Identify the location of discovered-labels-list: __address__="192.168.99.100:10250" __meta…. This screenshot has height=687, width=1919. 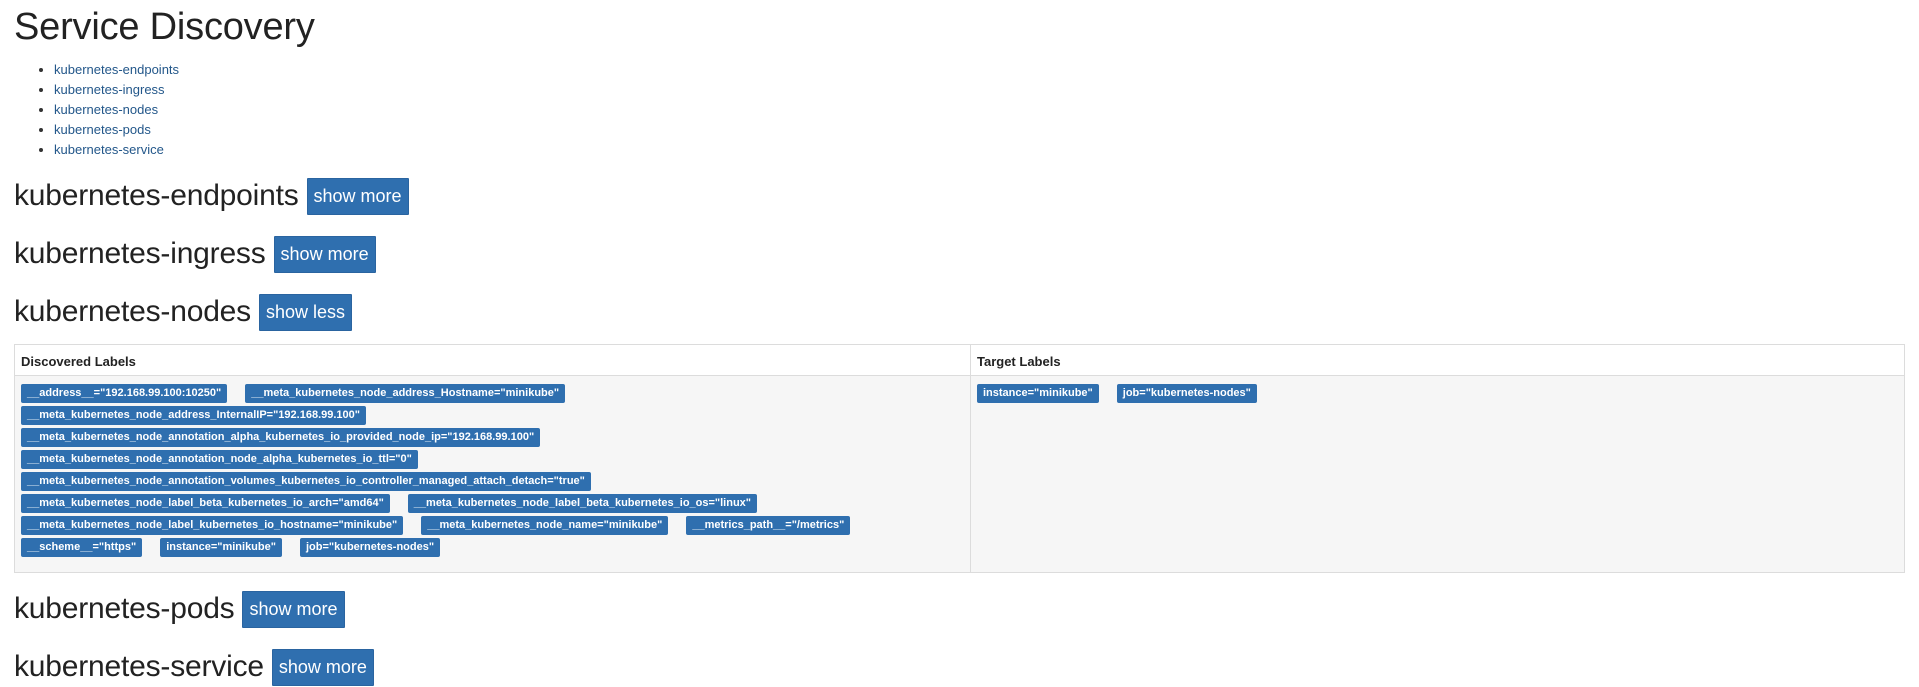
(492, 470).